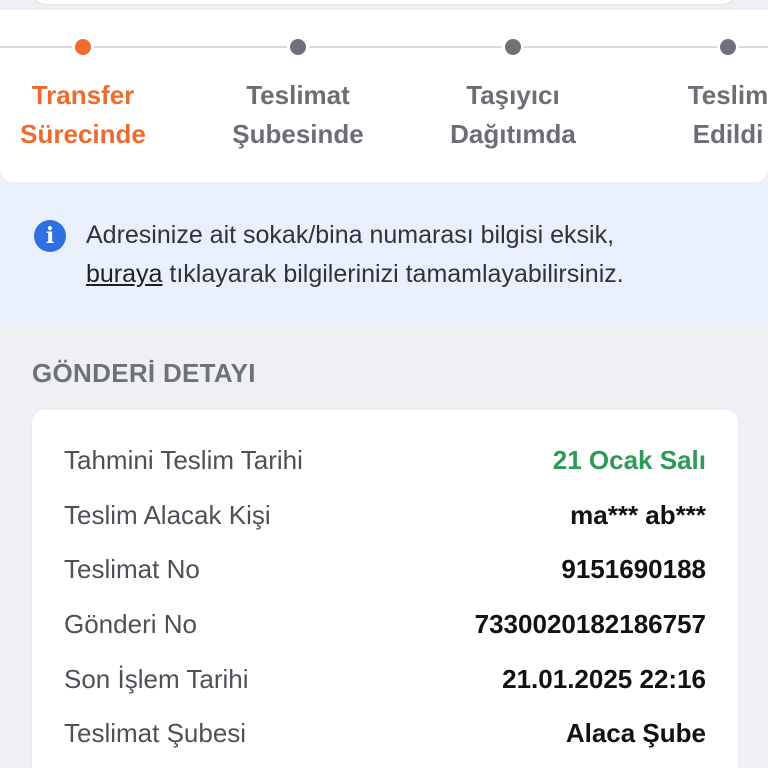  What do you see at coordinates (384, 2) in the screenshot?
I see `top-card-edge` at bounding box center [384, 2].